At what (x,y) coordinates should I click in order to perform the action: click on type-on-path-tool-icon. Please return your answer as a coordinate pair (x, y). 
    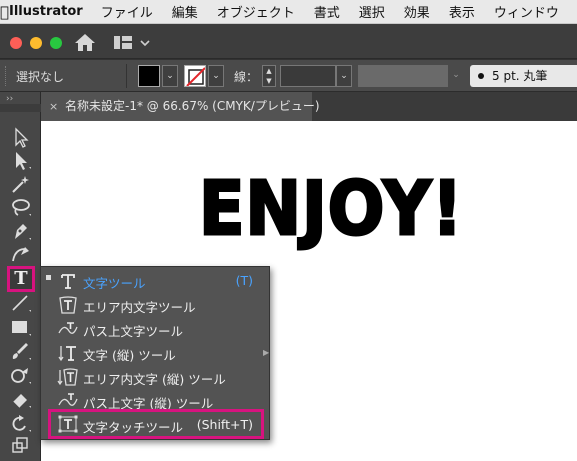
    Looking at the image, I should click on (68, 328).